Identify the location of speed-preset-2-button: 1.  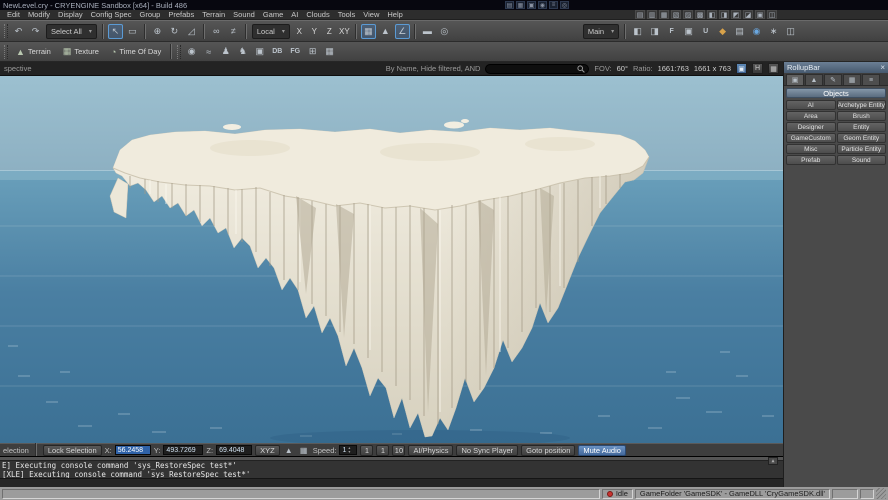
(383, 450).